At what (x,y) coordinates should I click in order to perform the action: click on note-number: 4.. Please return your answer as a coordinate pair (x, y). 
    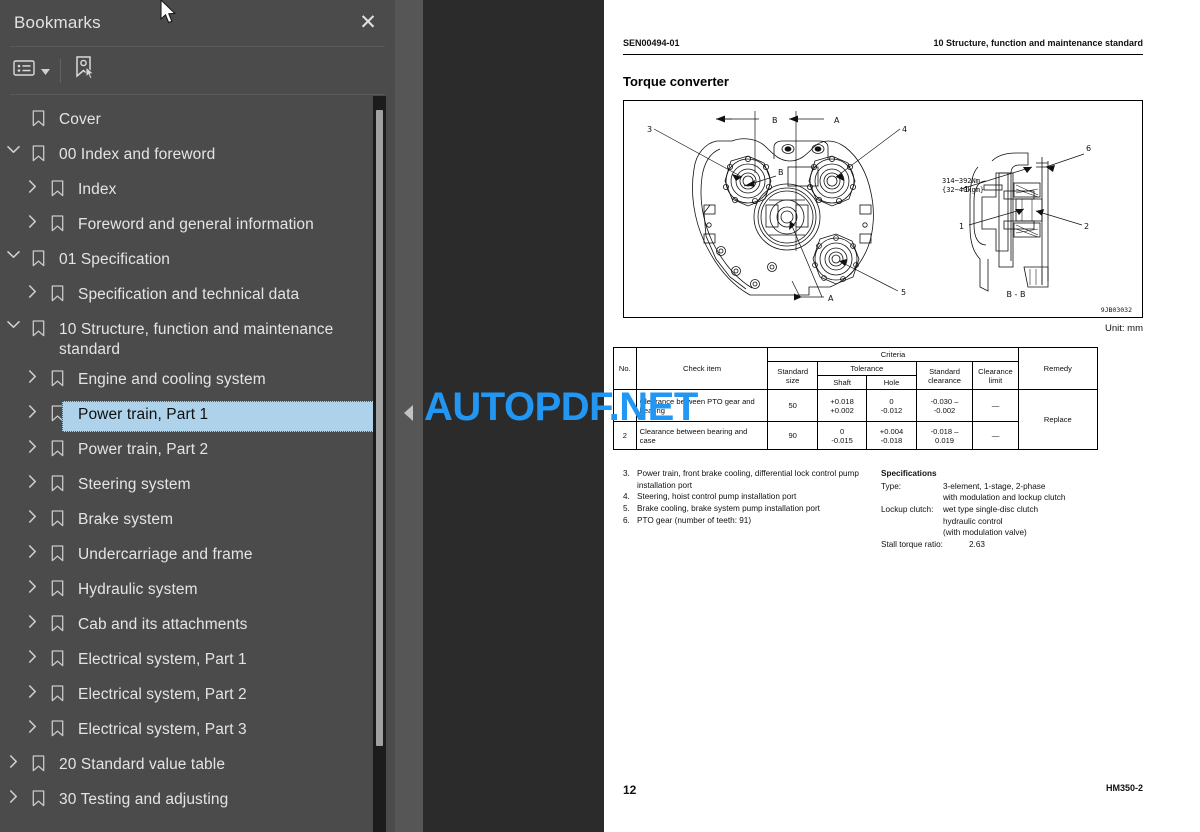
    Looking at the image, I should click on (626, 497).